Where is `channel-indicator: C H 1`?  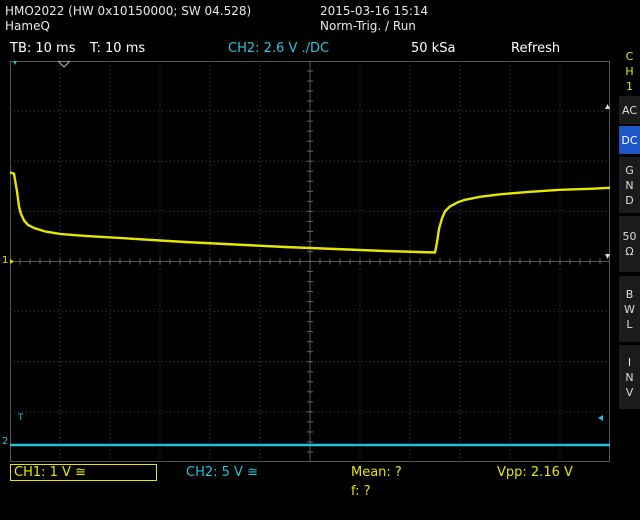 channel-indicator: C H 1 is located at coordinates (629, 71).